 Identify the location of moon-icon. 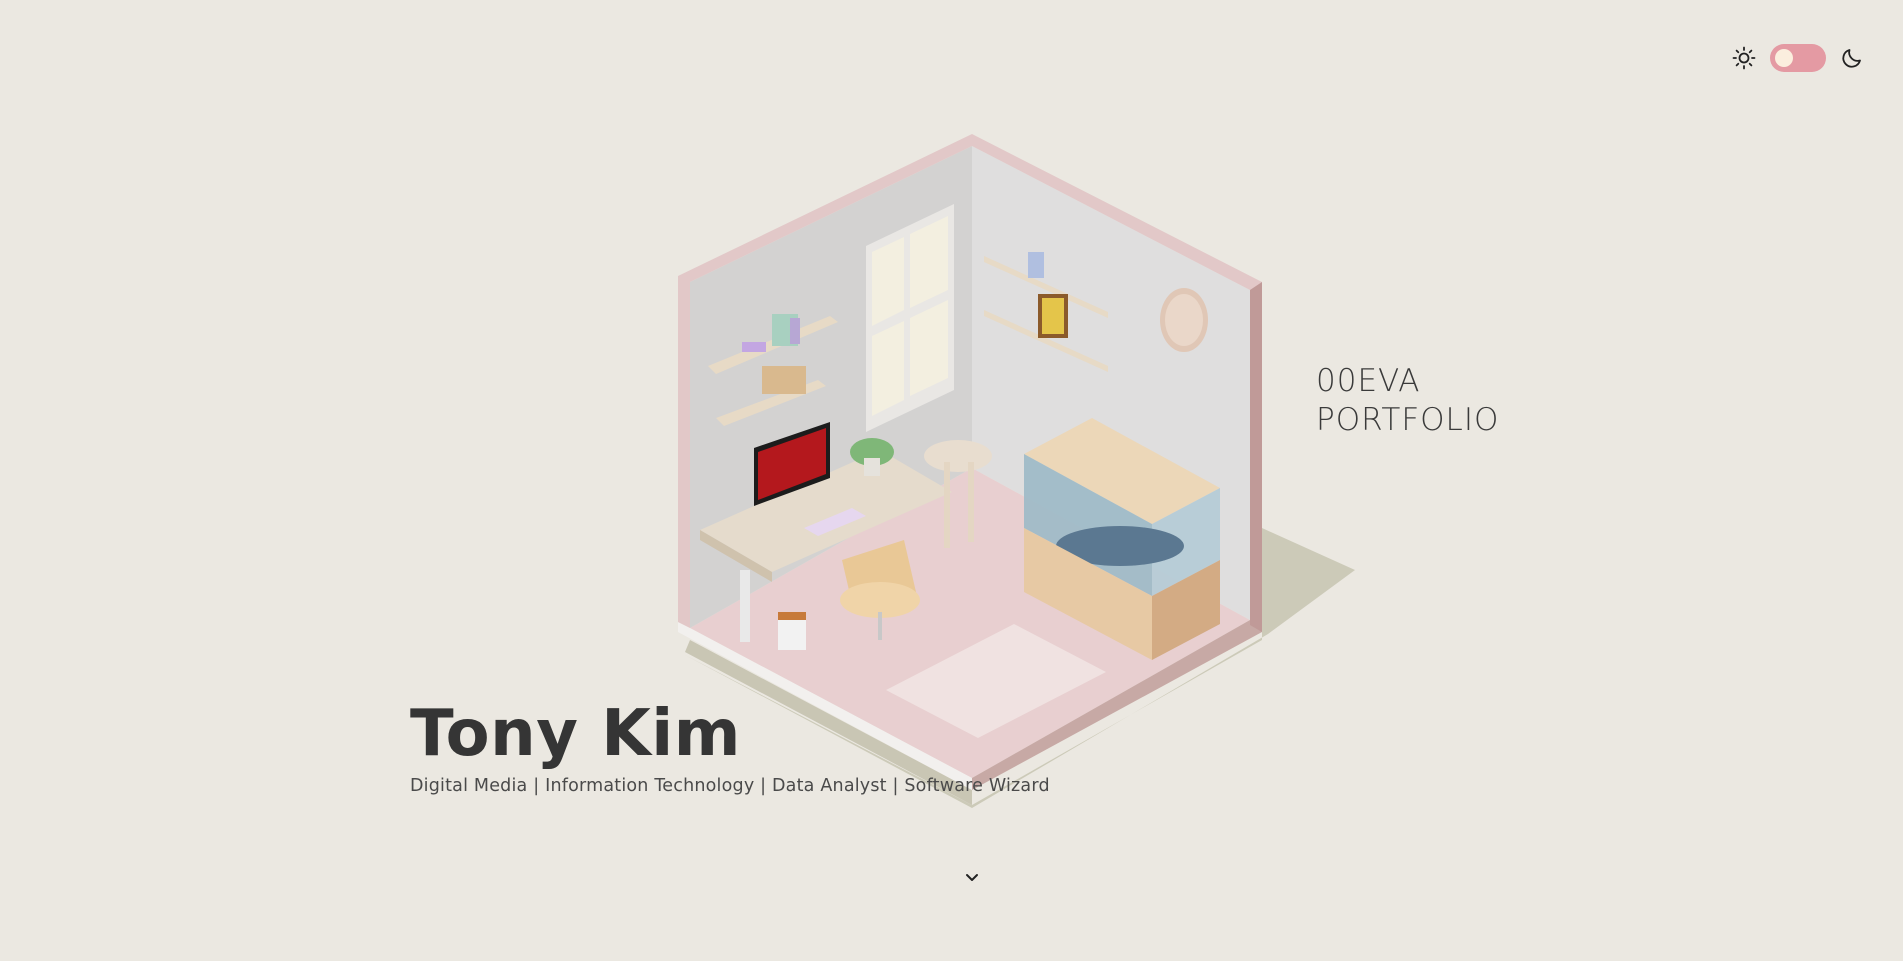
(1852, 58).